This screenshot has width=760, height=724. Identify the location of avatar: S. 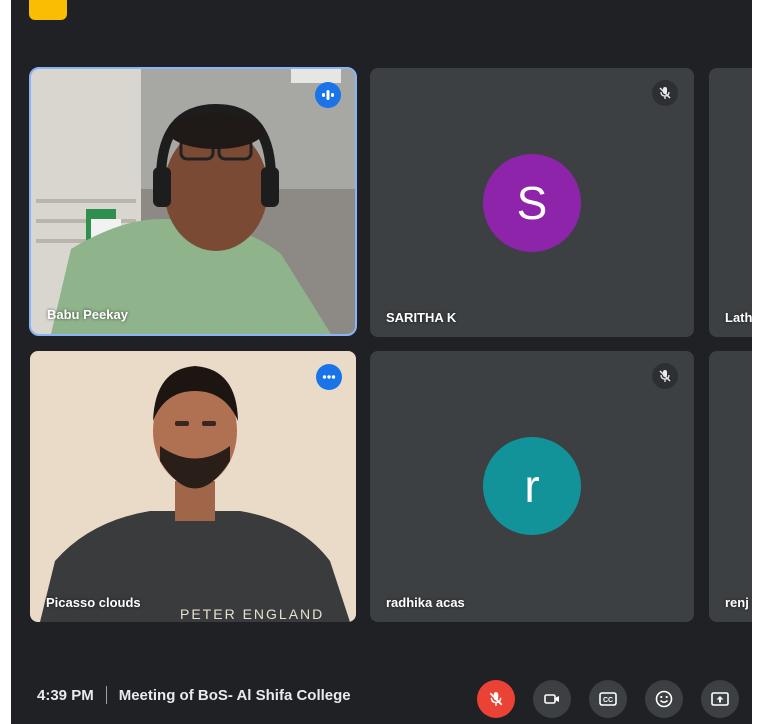
(532, 203).